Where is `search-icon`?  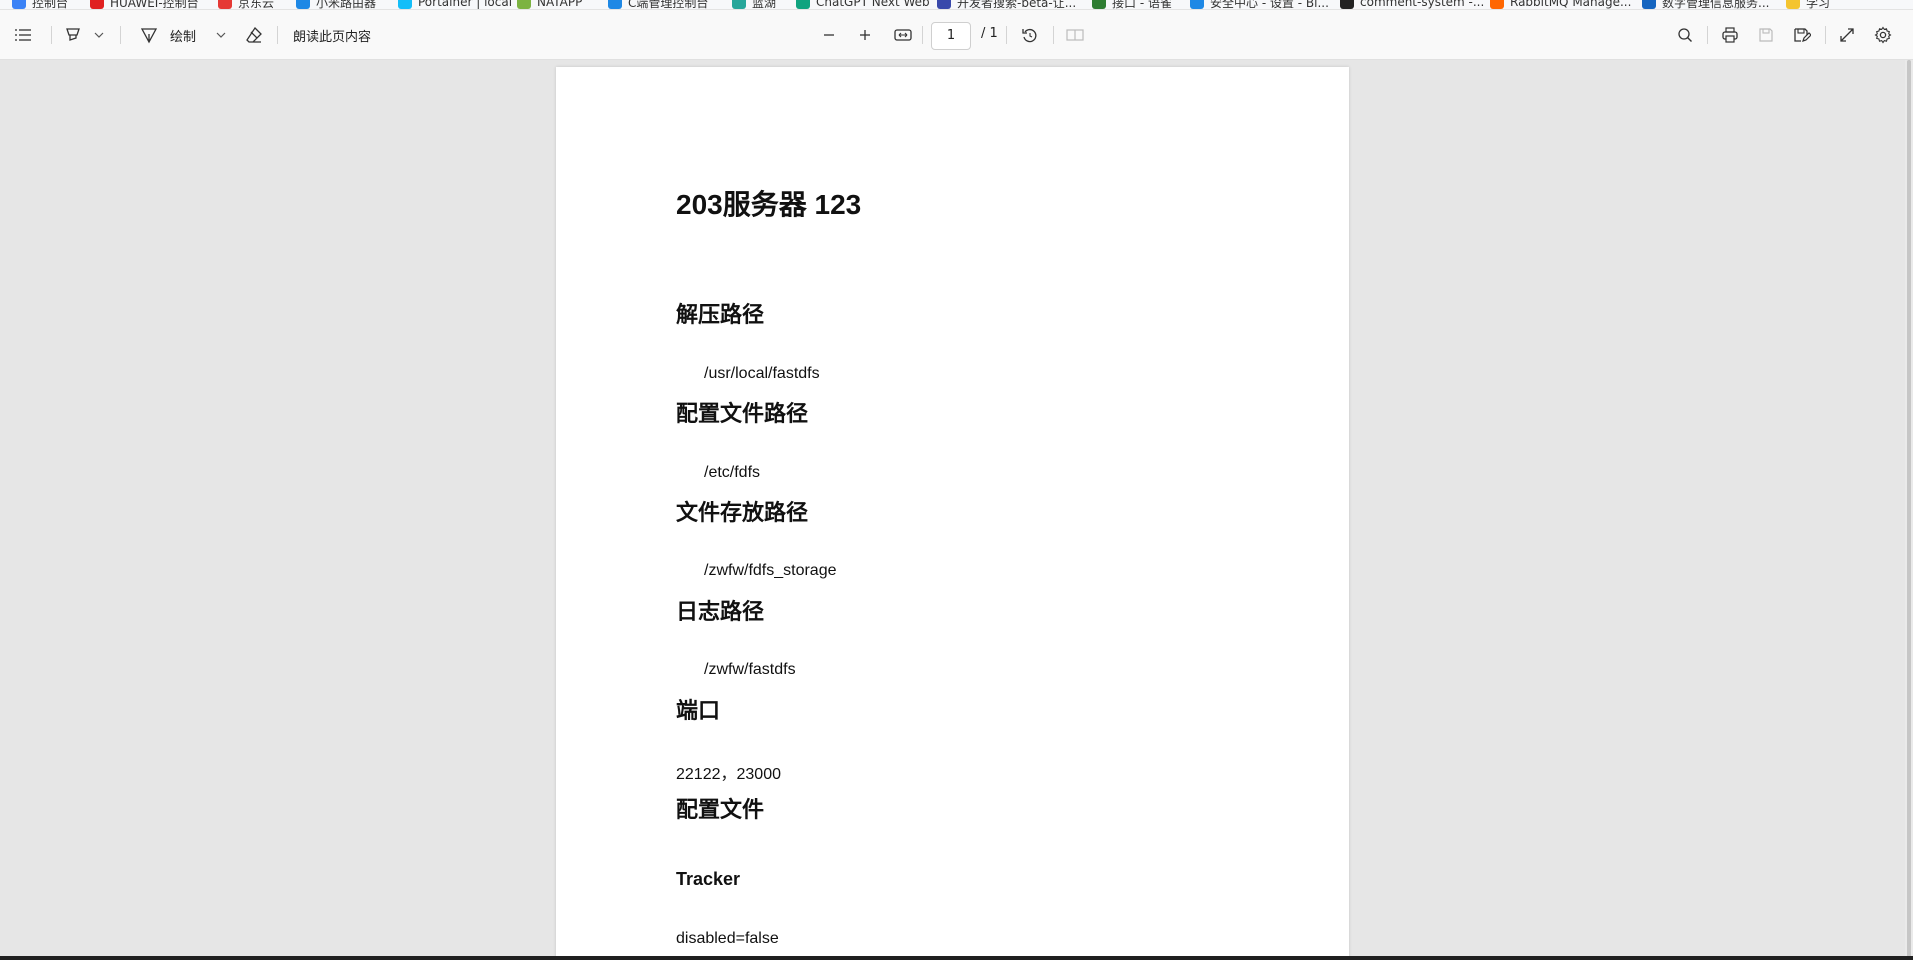
search-icon is located at coordinates (1685, 35).